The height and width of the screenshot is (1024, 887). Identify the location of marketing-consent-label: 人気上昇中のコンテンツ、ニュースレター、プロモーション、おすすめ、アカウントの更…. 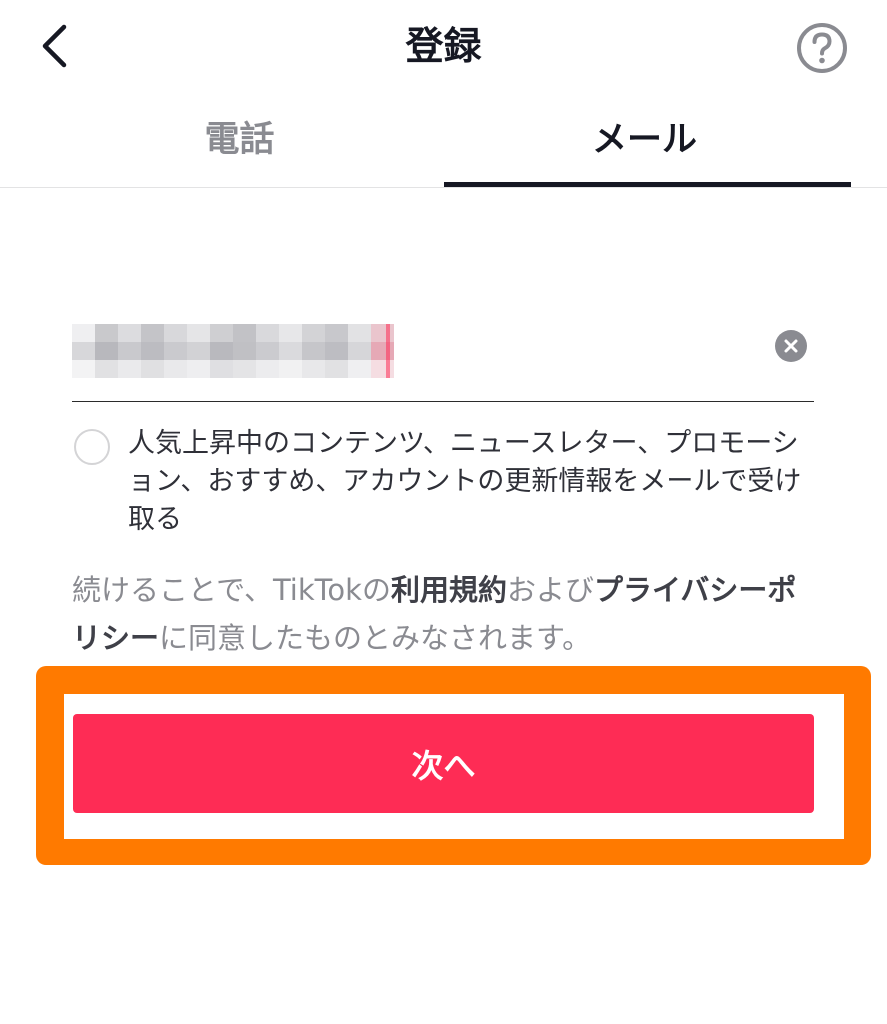
(465, 481).